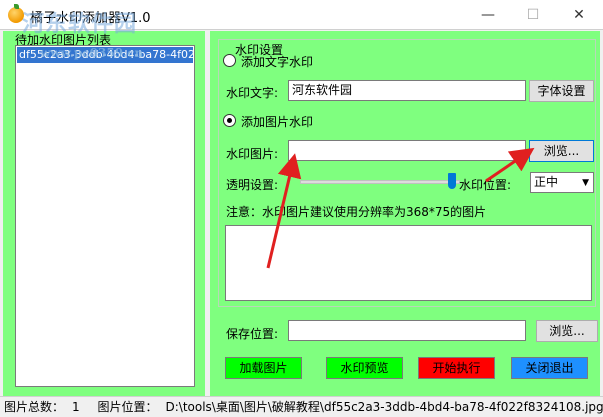  Describe the element at coordinates (252, 334) in the screenshot. I see `save-location-label: 保存位置:` at that location.